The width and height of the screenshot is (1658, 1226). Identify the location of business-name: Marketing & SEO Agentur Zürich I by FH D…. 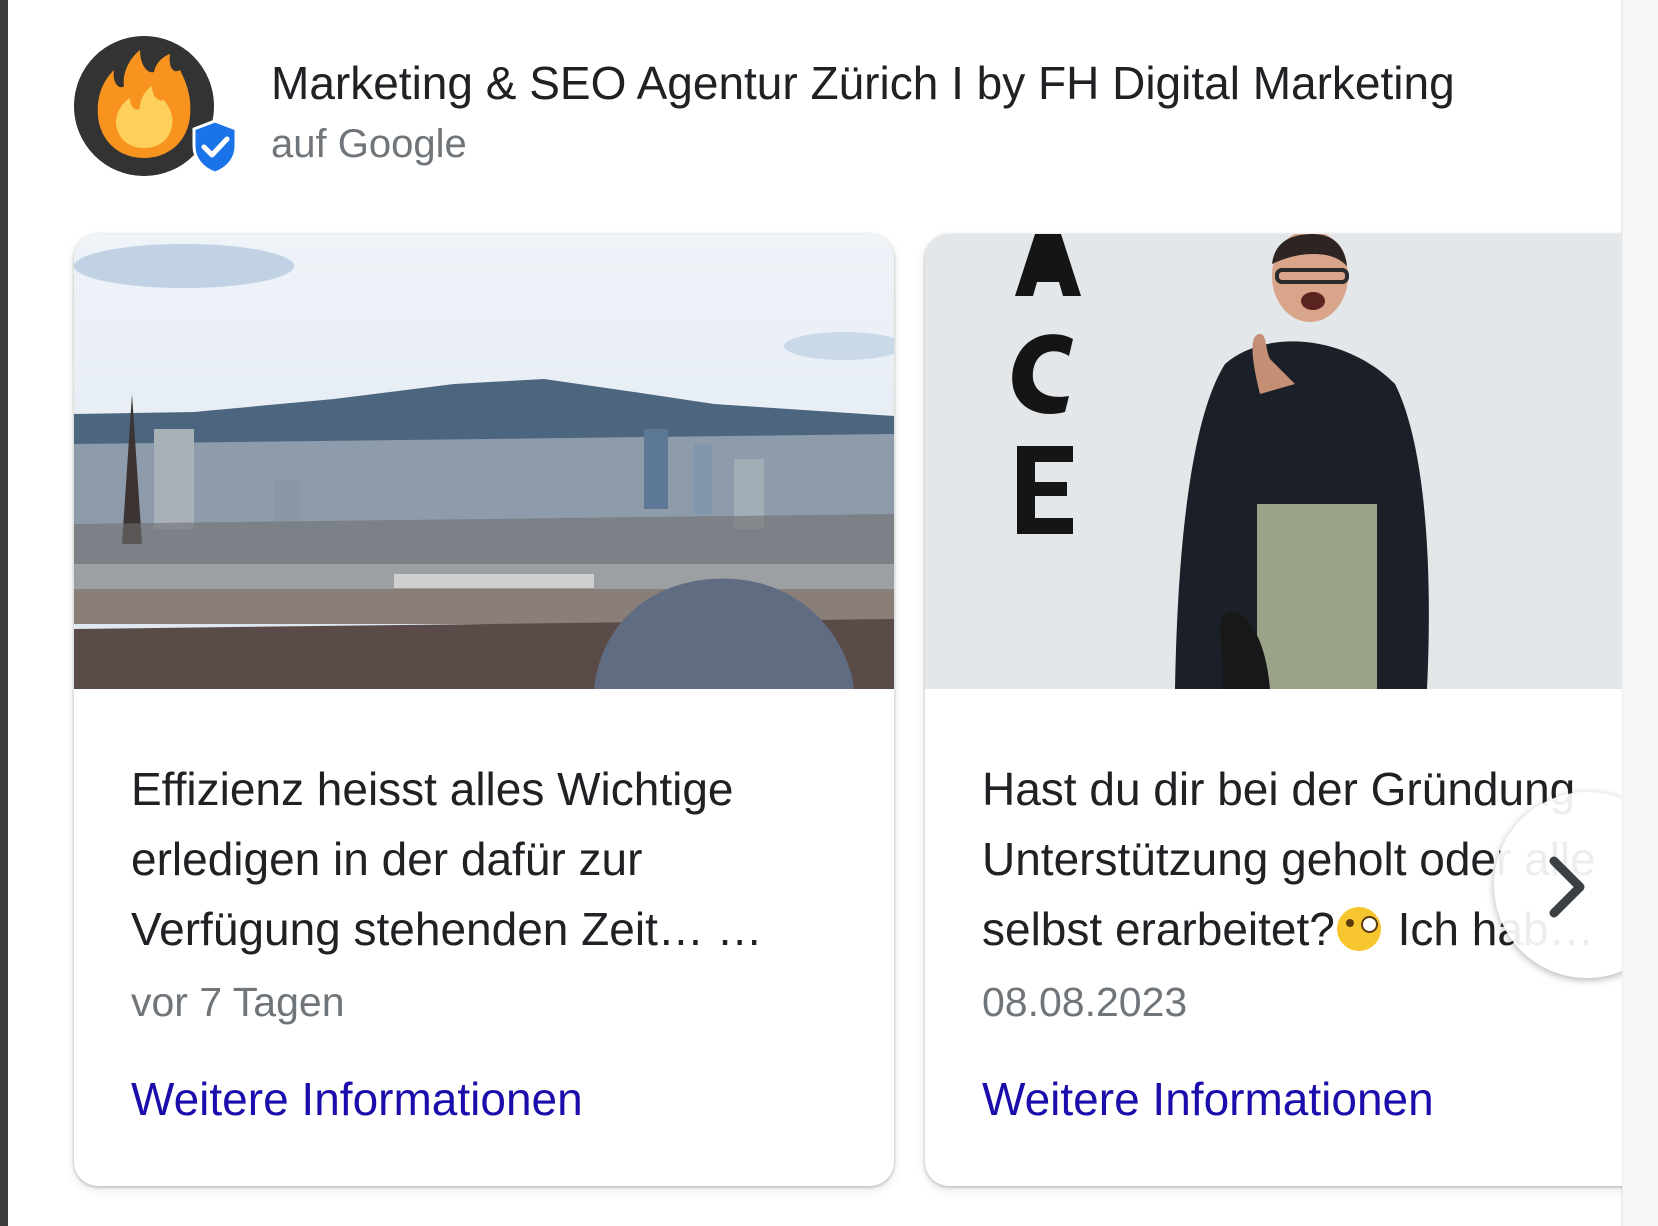
(863, 83).